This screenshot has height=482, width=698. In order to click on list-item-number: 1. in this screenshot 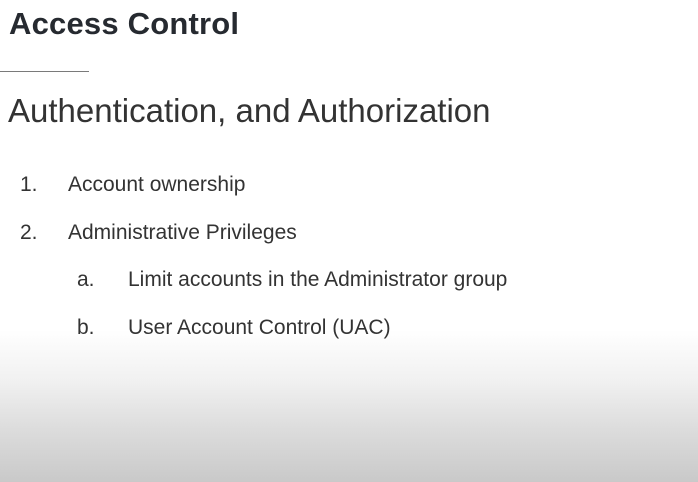, I will do `click(29, 184)`.